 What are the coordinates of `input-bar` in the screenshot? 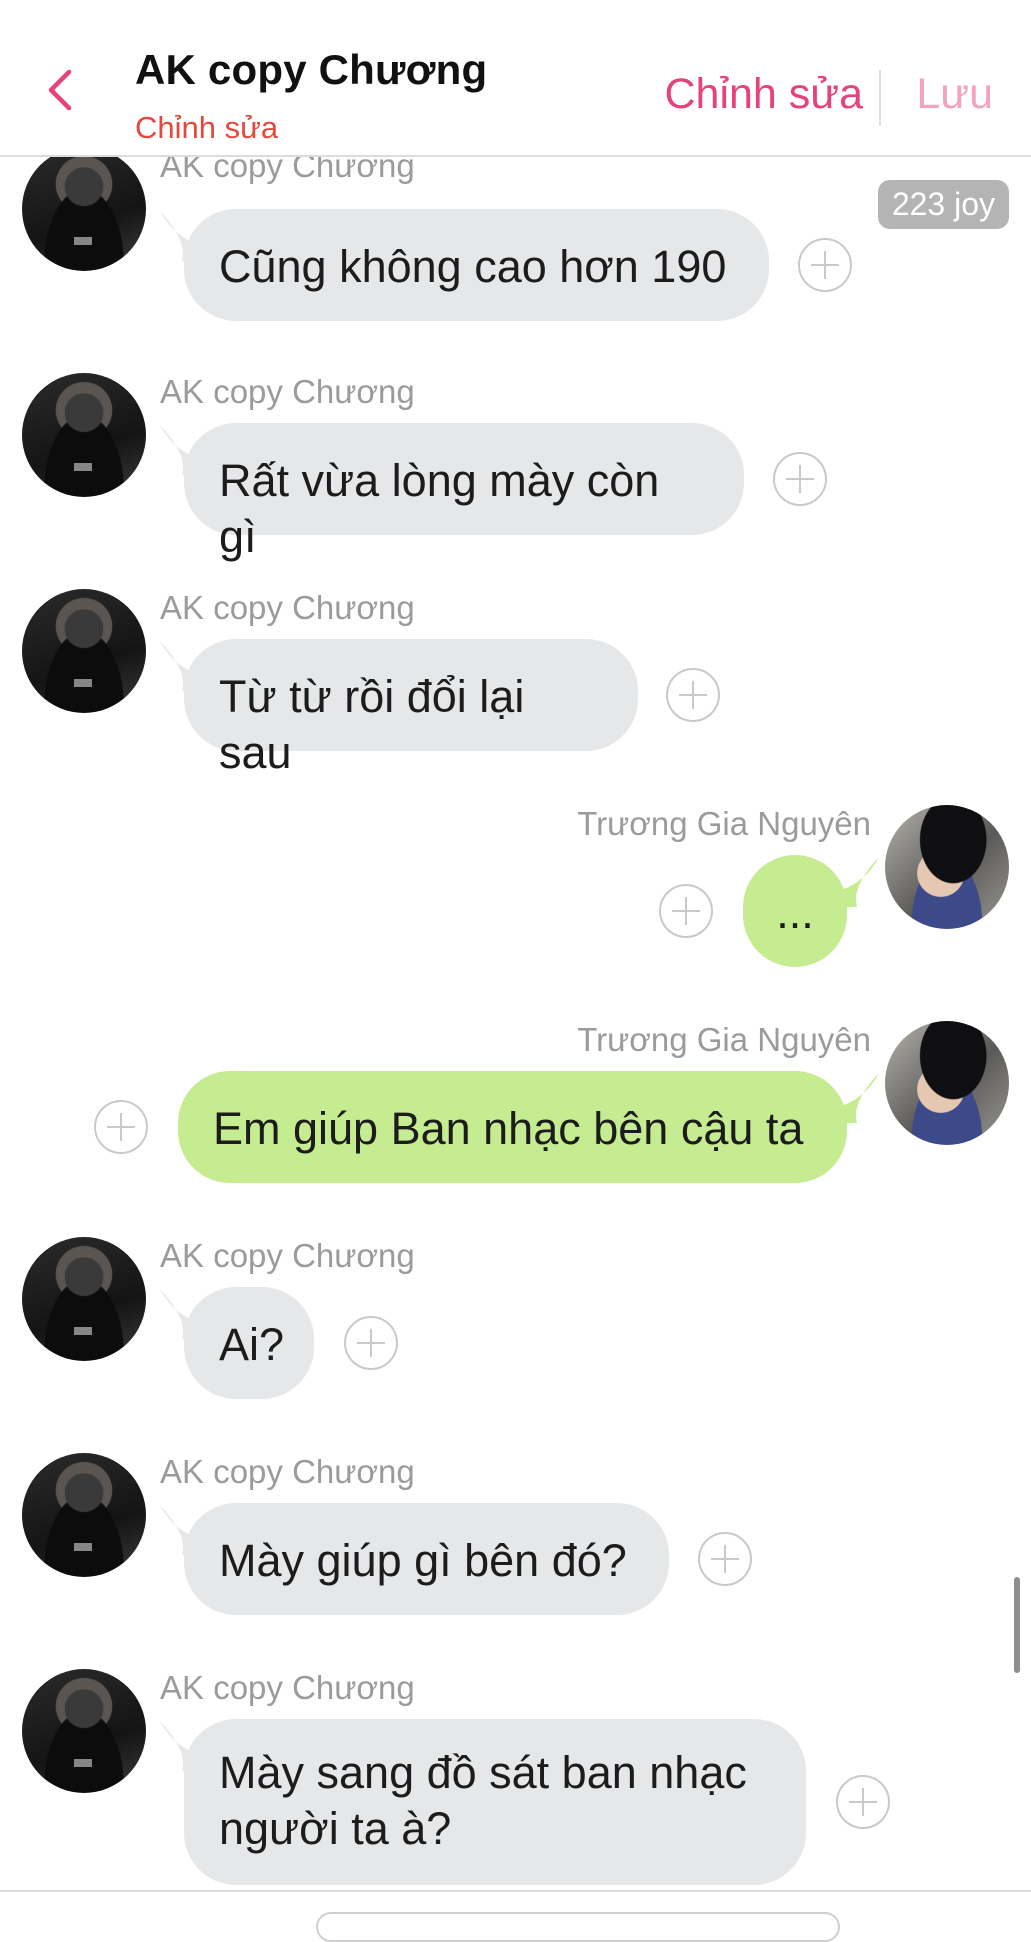 It's located at (578, 1927).